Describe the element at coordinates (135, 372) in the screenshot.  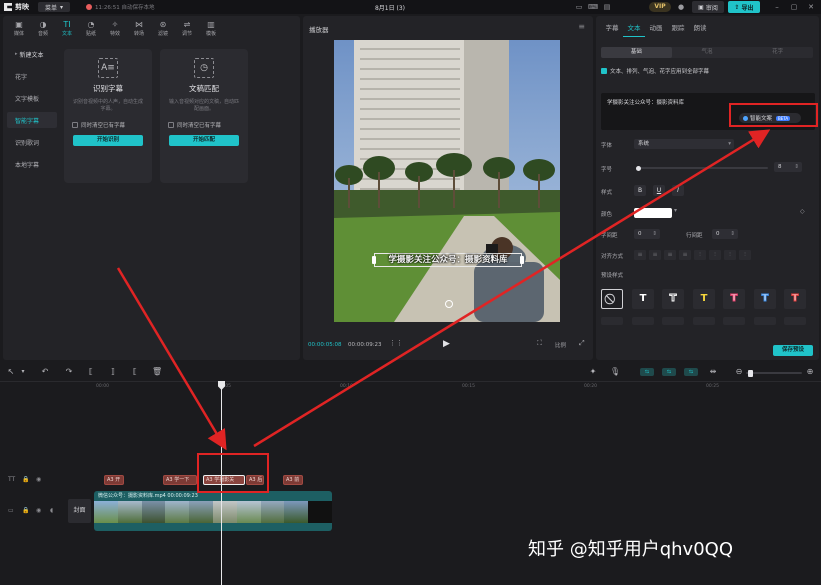
I see `trim-right-icon: ⟦` at that location.